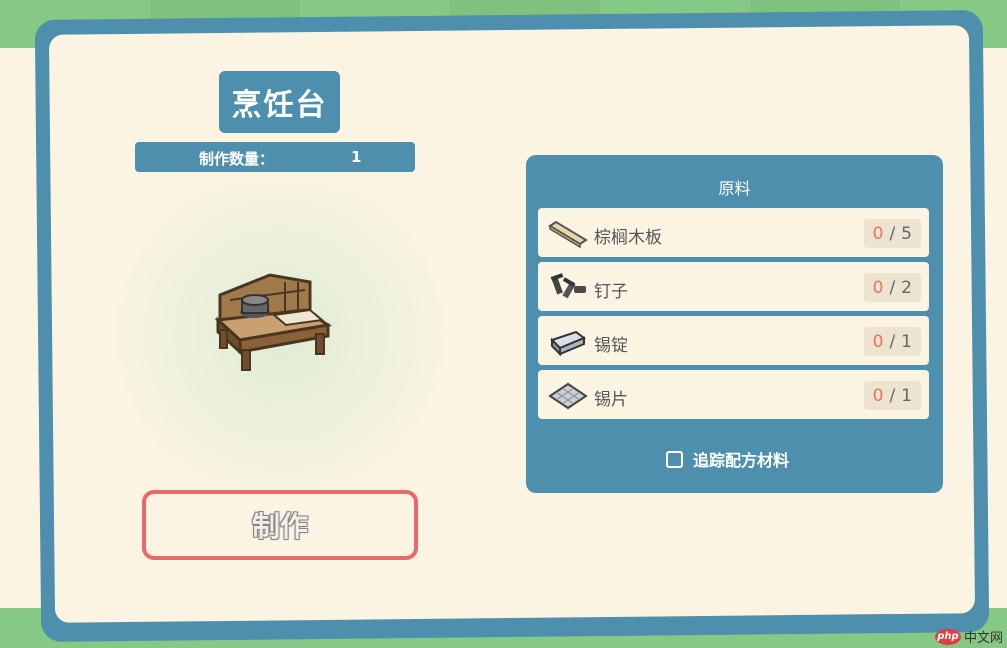  I want to click on track-label: 追踪配方材料, so click(741, 460).